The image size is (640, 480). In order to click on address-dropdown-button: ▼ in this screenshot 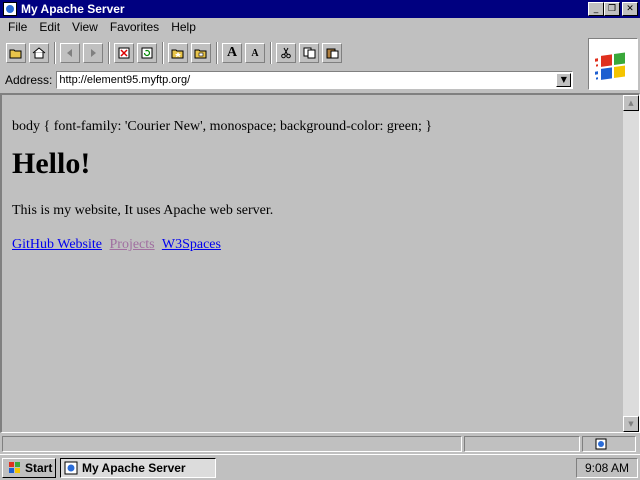, I will do `click(564, 80)`.